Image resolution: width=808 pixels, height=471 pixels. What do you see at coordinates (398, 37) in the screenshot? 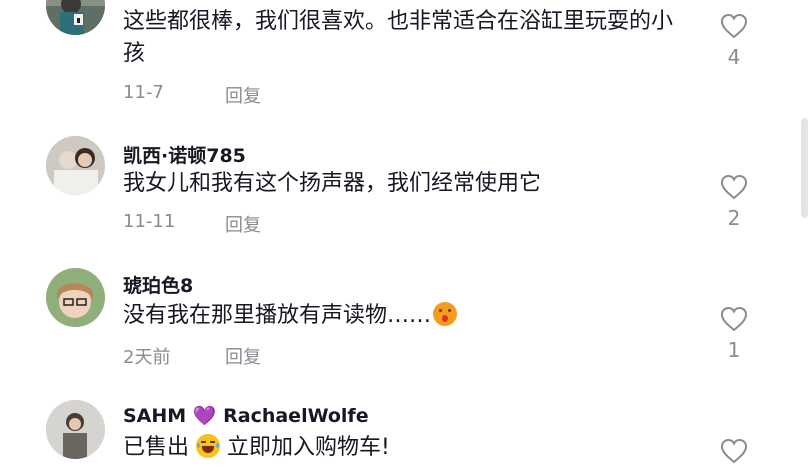
I see `comment-text: 这些都很棒，我们很喜欢。也非常适合在浴缸里玩耍的小孩` at bounding box center [398, 37].